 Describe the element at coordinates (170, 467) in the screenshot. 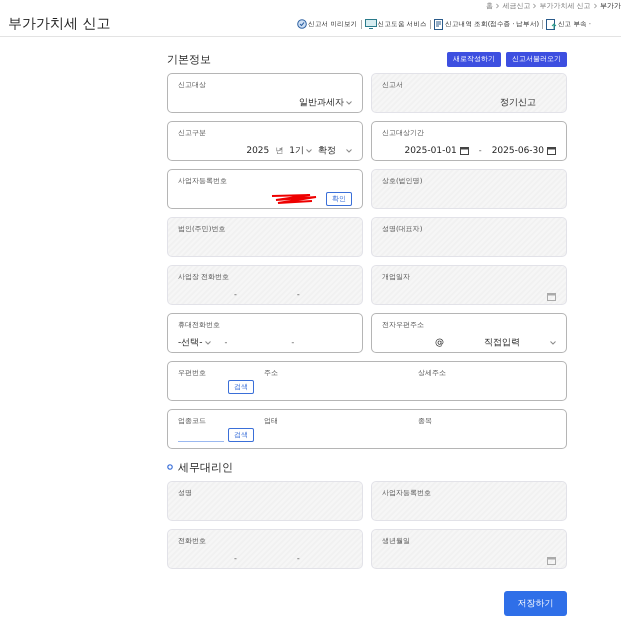

I see `bullet-icon` at that location.